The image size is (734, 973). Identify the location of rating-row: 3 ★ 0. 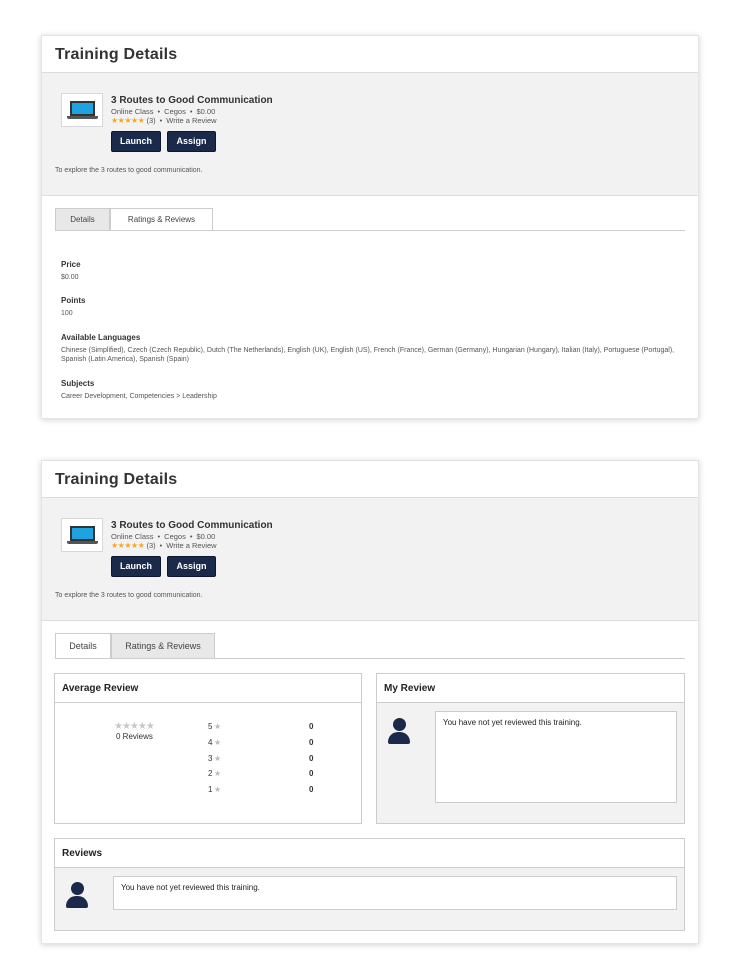
(263, 760).